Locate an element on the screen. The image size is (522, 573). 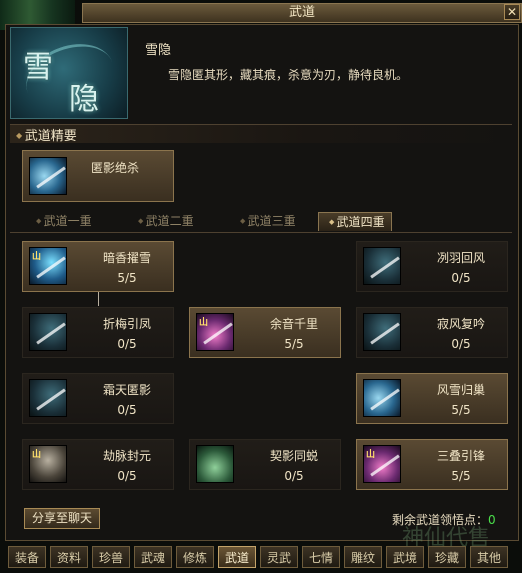
node-connector is located at coordinates (98, 299).